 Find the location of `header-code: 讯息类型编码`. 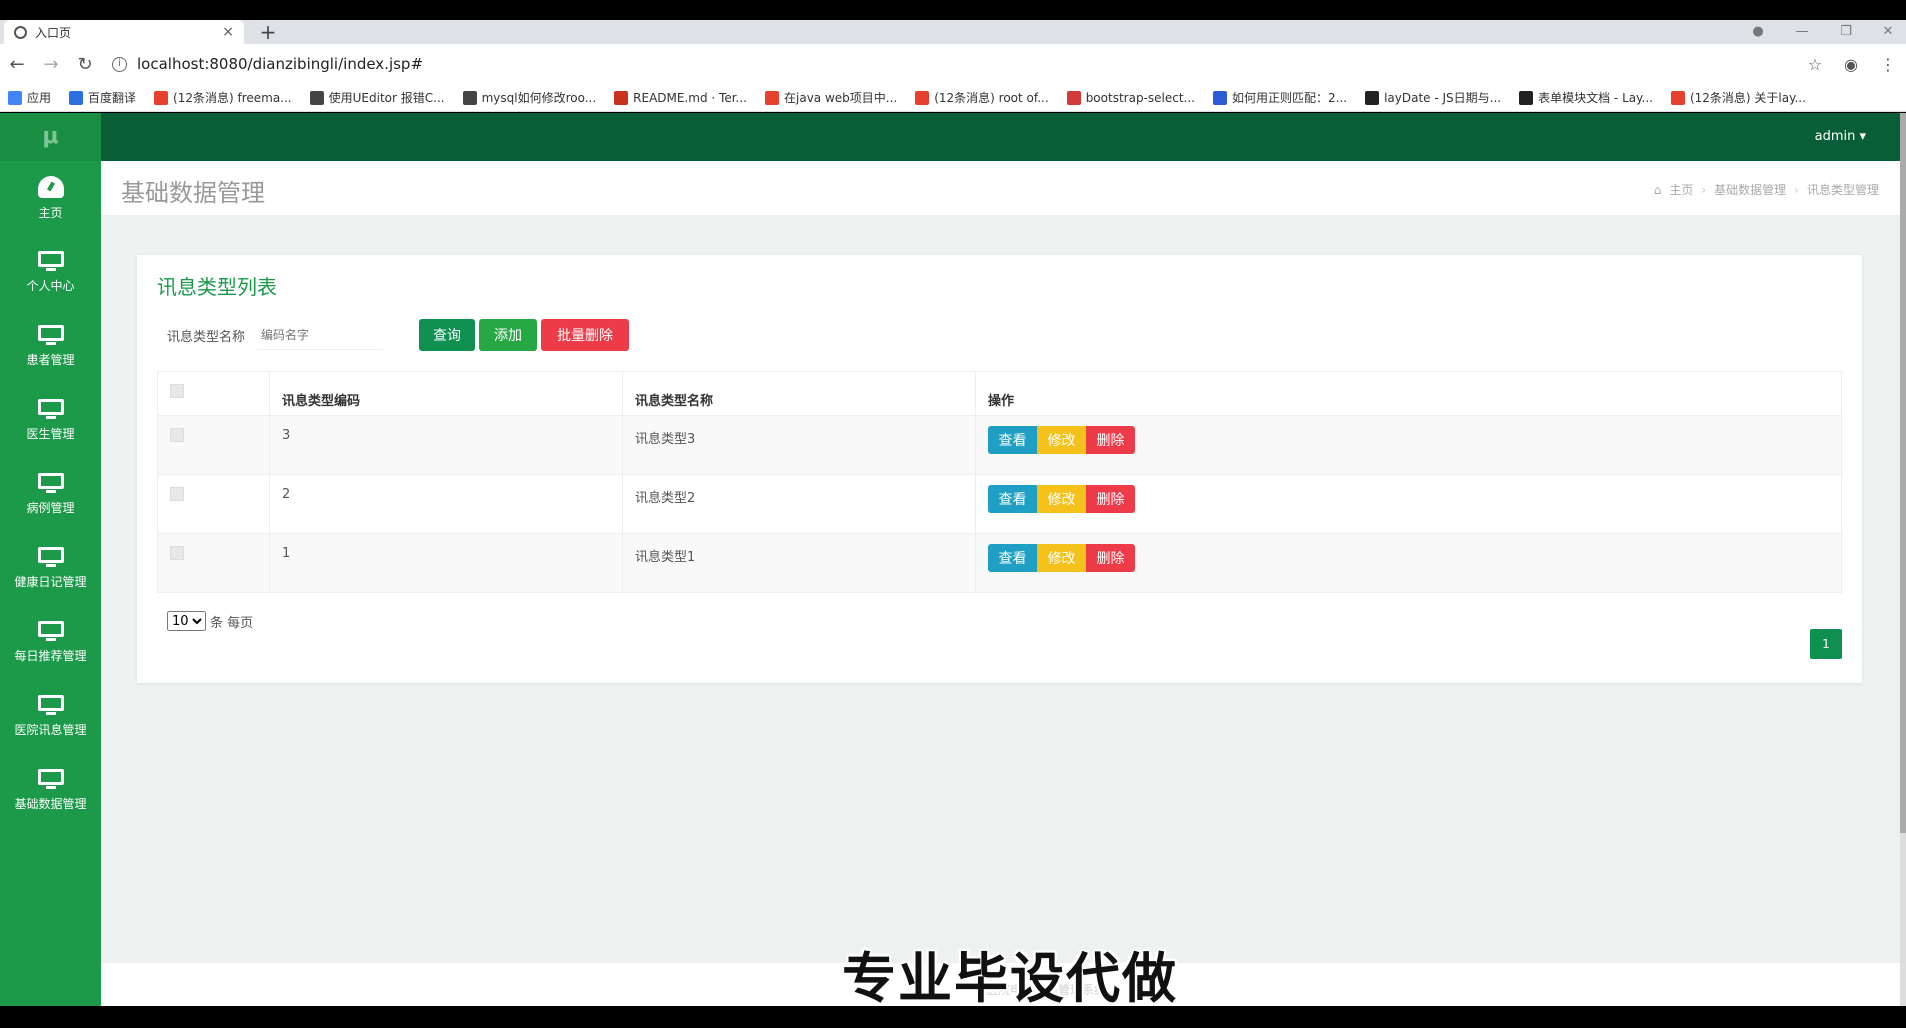

header-code: 讯息类型编码 is located at coordinates (446, 393).